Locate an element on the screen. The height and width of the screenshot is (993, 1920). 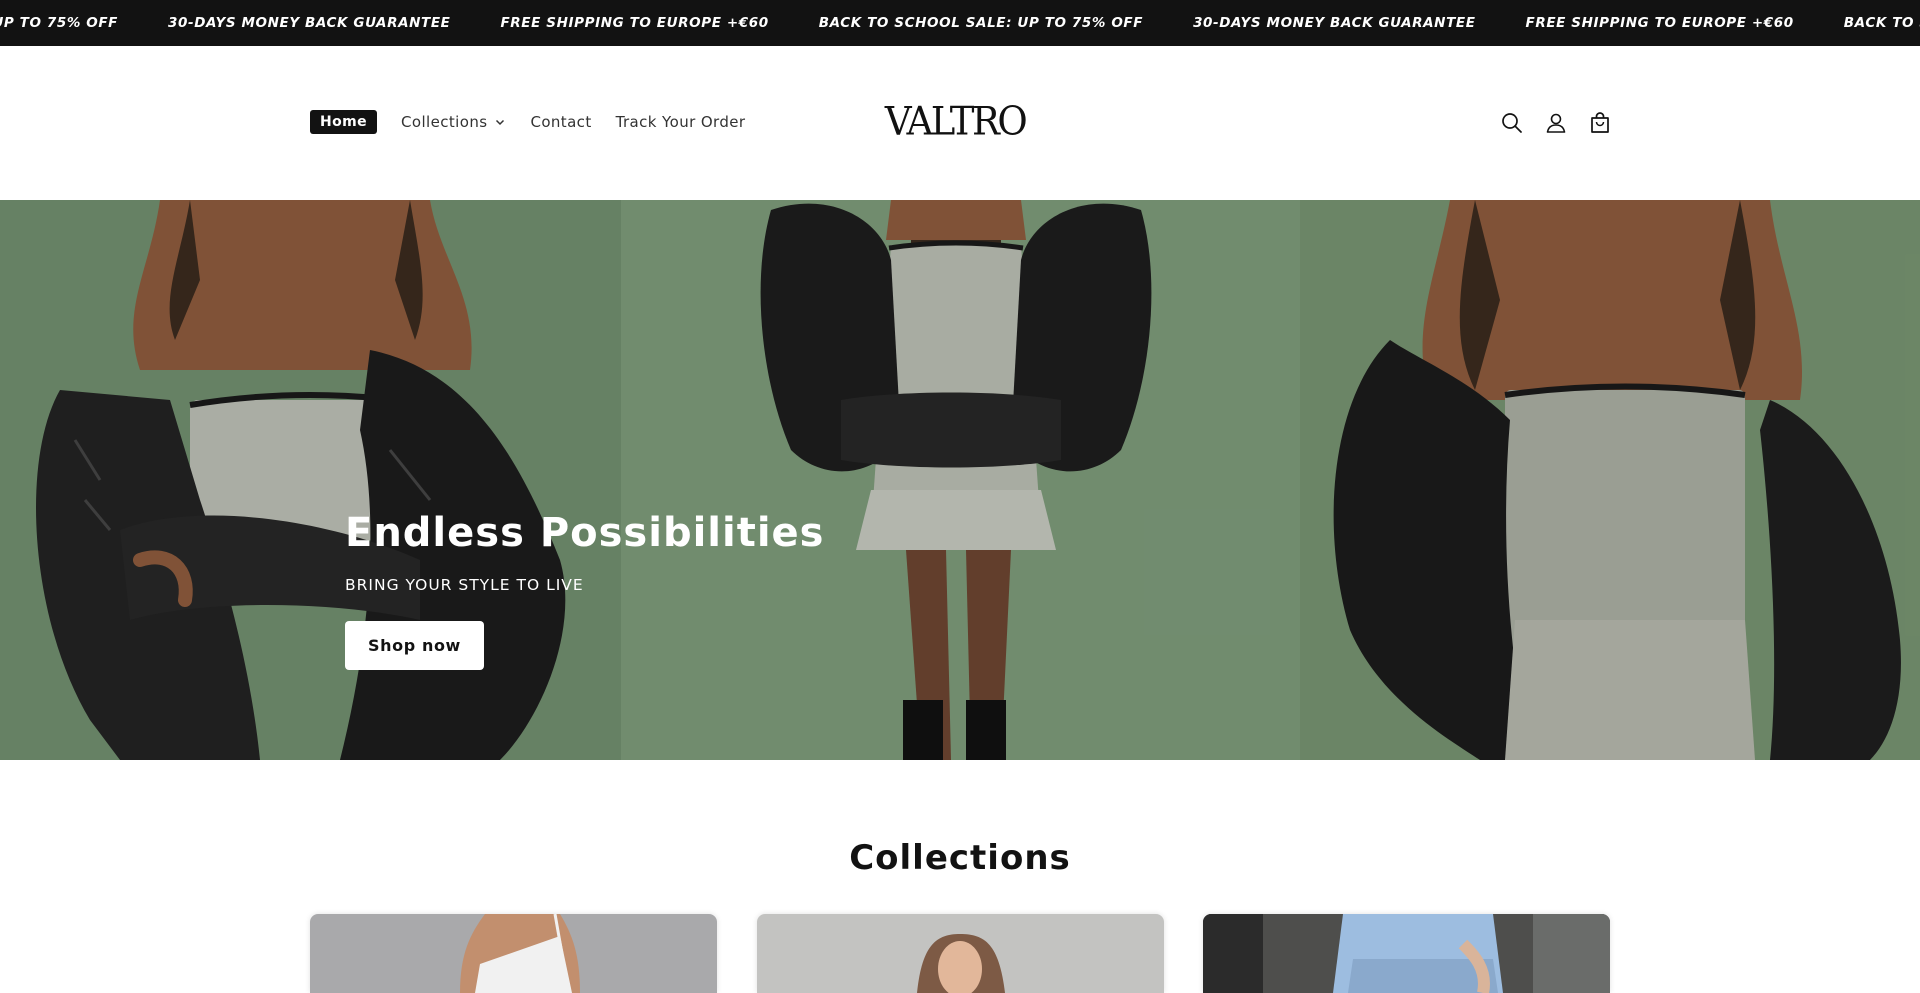
hero-subtitle: BRING YOUR STYLE TO LIVE is located at coordinates (464, 585).